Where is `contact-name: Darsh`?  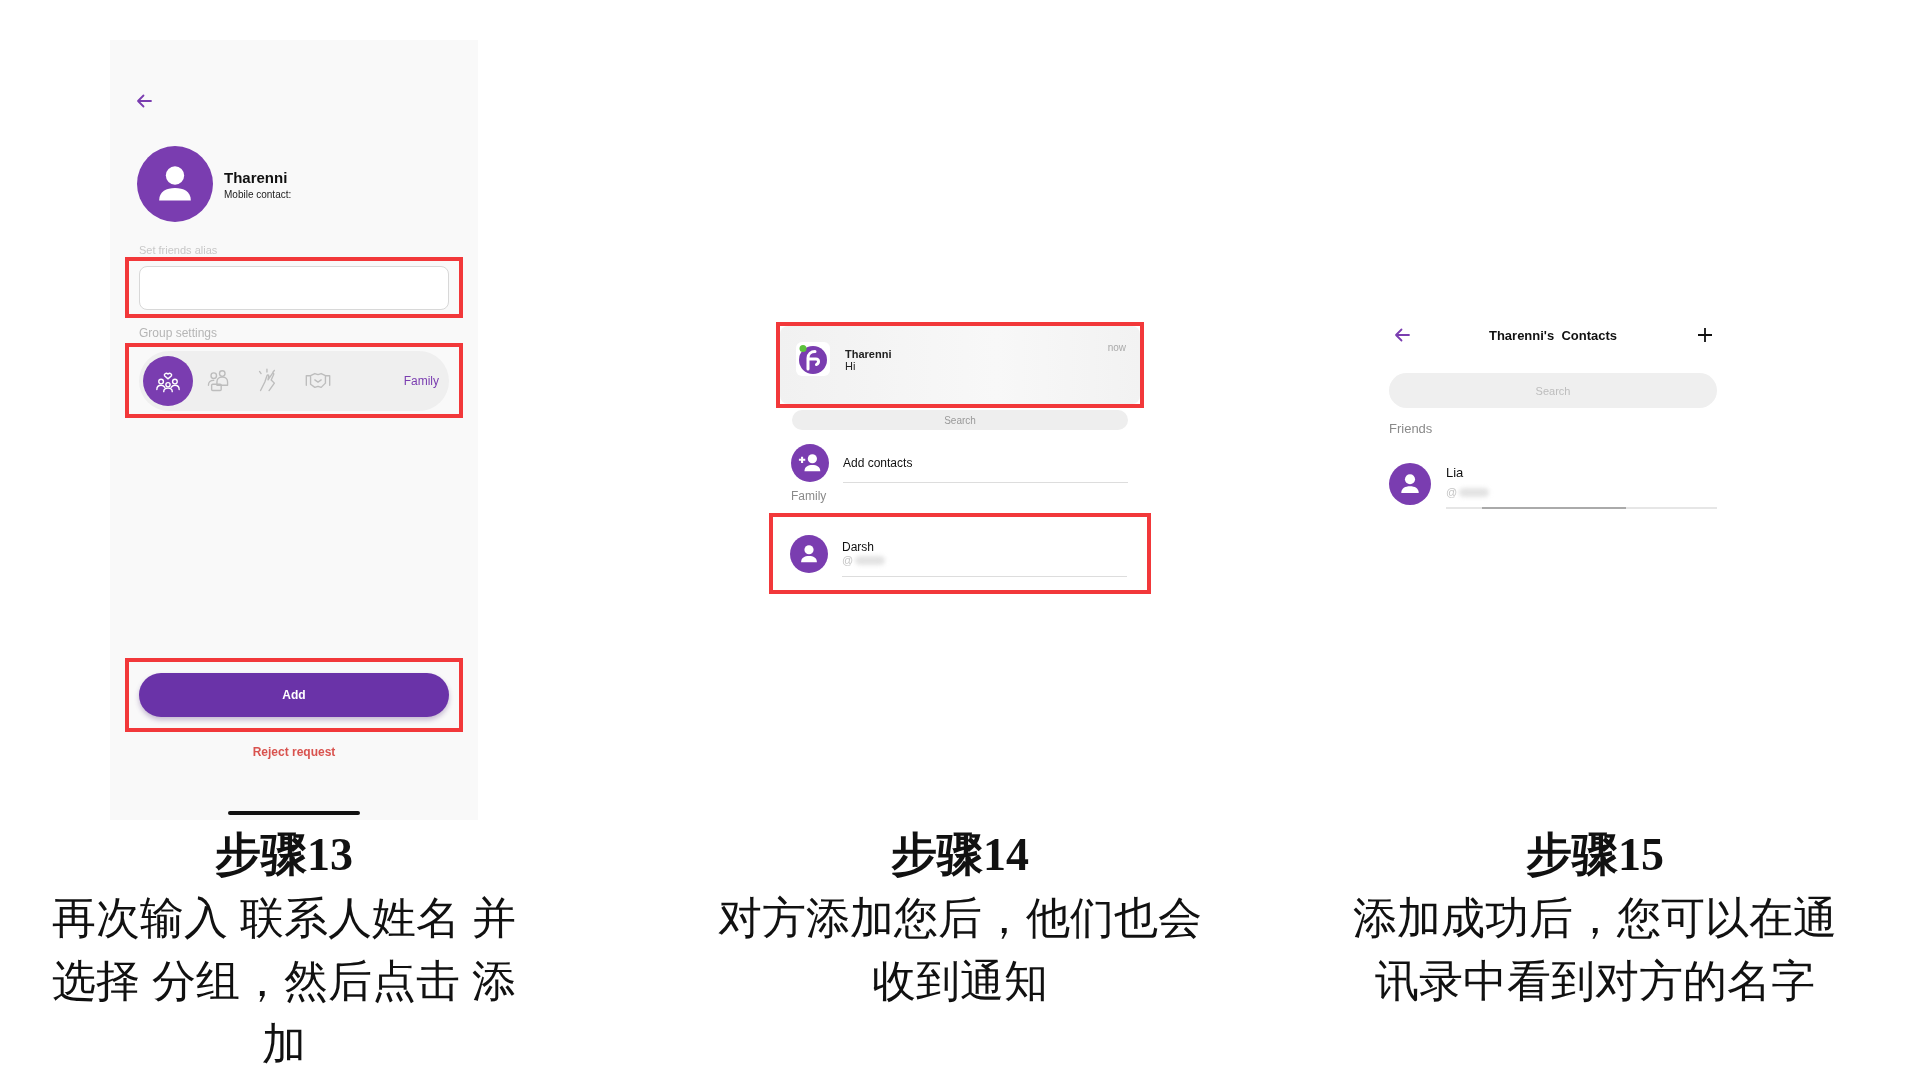
contact-name: Darsh is located at coordinates (858, 547).